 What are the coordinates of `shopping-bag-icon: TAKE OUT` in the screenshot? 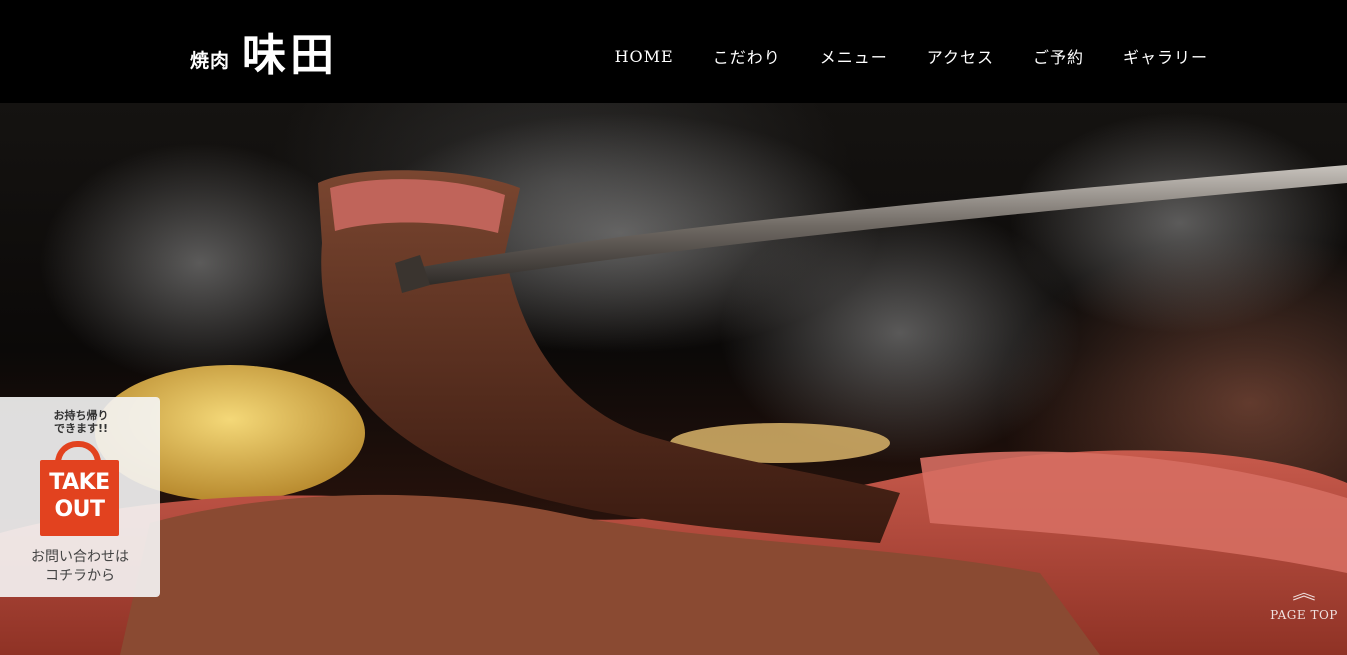 It's located at (79, 498).